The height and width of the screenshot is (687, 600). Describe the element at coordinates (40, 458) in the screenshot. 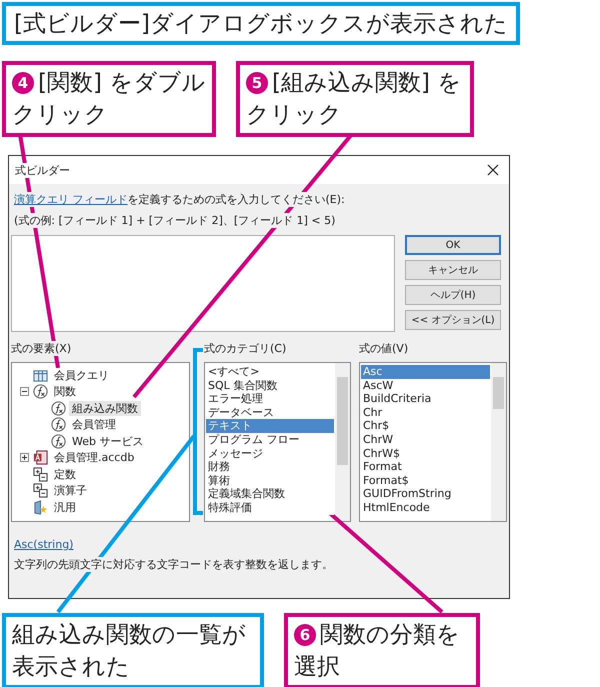

I see `database-icon` at that location.